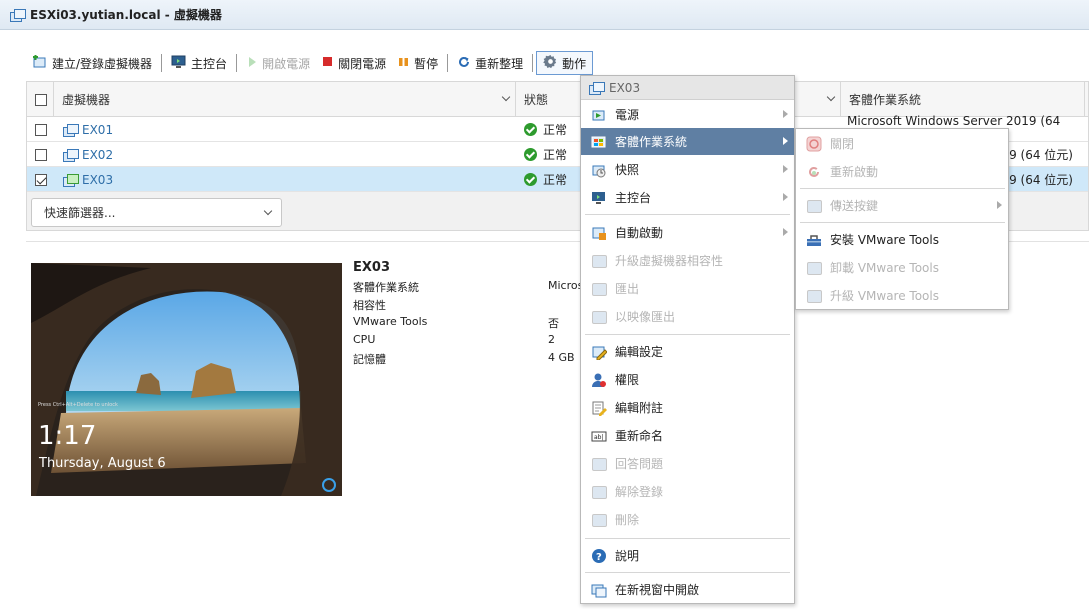 This screenshot has width=1089, height=615. What do you see at coordinates (530, 154) in the screenshot?
I see `check-circle-icon` at bounding box center [530, 154].